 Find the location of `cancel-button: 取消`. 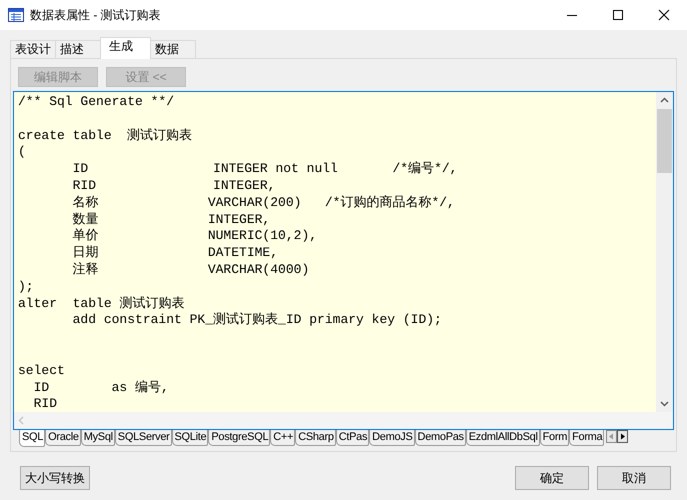

cancel-button: 取消 is located at coordinates (634, 478).